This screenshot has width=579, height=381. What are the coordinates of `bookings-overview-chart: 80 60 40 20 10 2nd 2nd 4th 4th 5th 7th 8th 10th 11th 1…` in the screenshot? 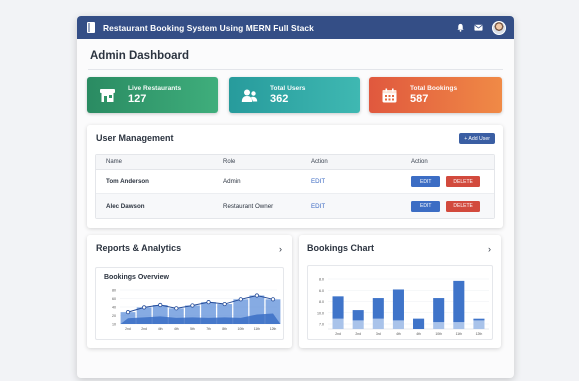 It's located at (196, 310).